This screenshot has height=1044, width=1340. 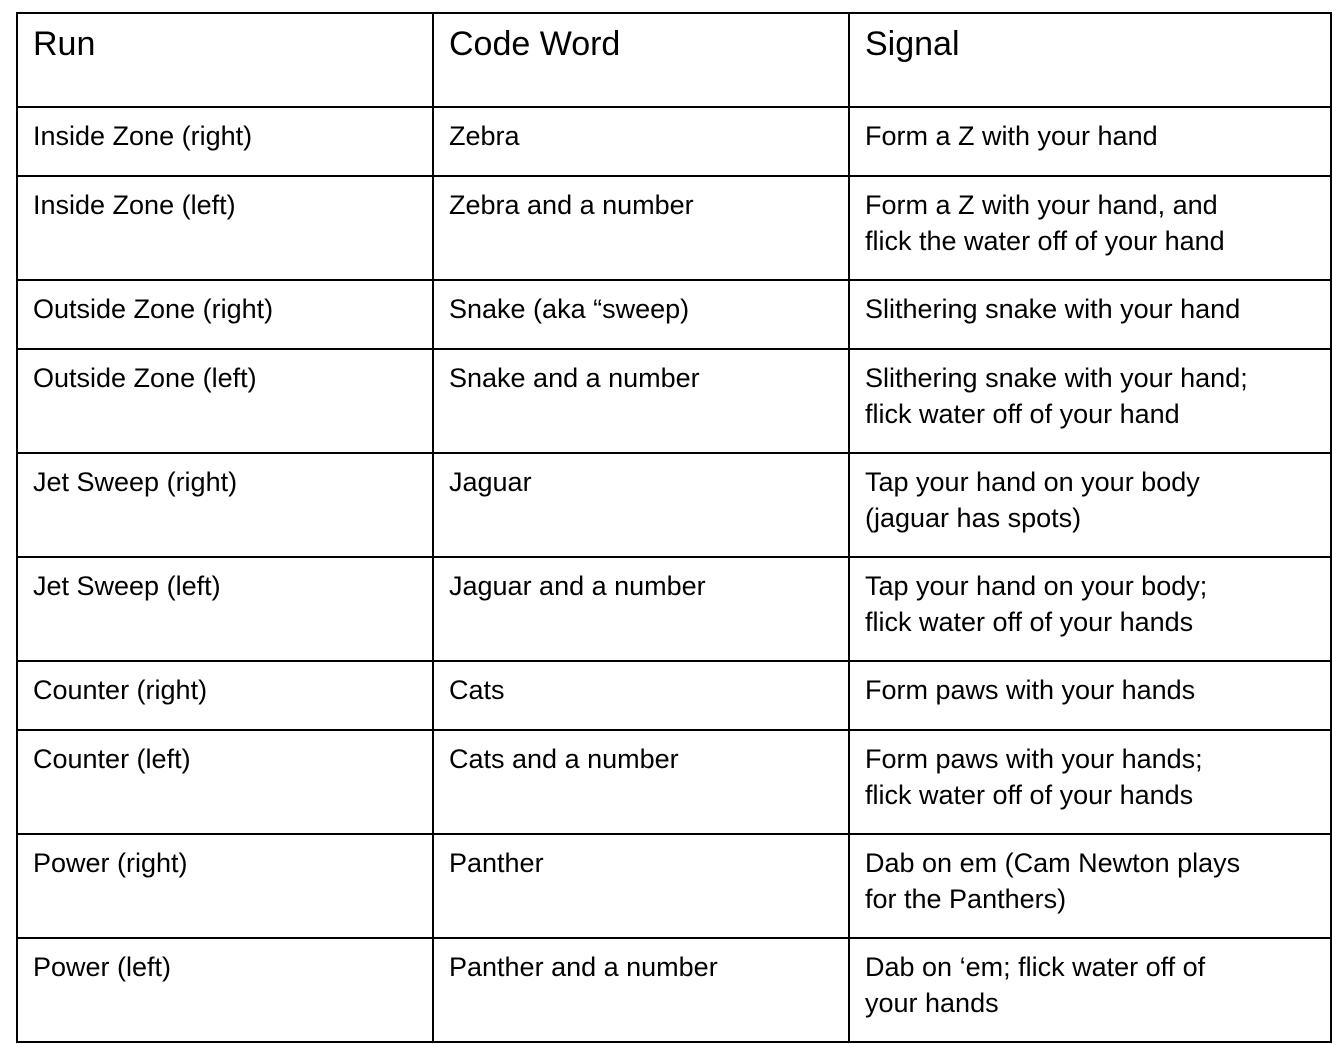 I want to click on cell-signal-text: Form a Z with your hand, so click(x=1011, y=136).